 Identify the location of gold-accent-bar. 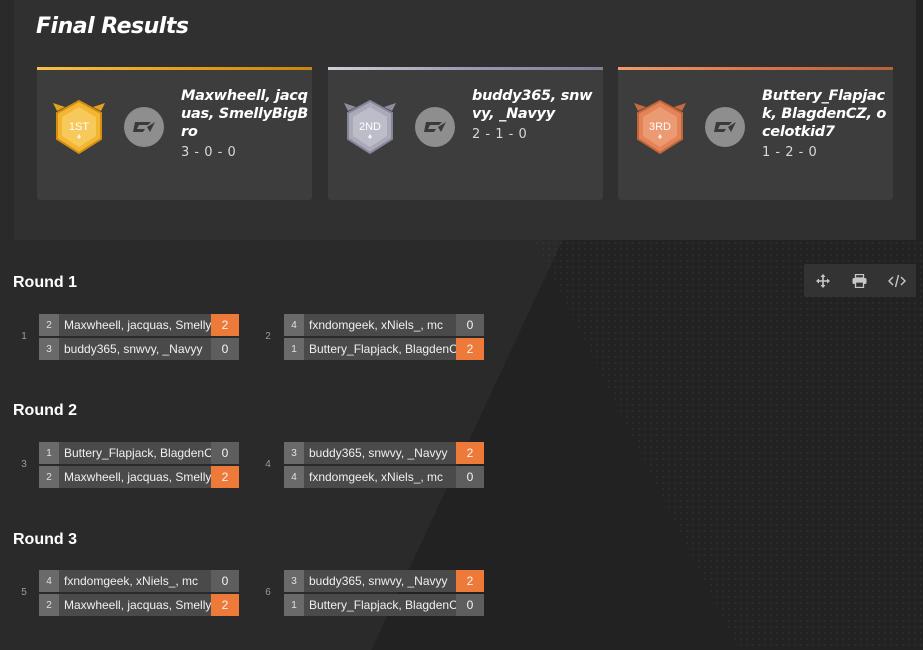
(174, 68).